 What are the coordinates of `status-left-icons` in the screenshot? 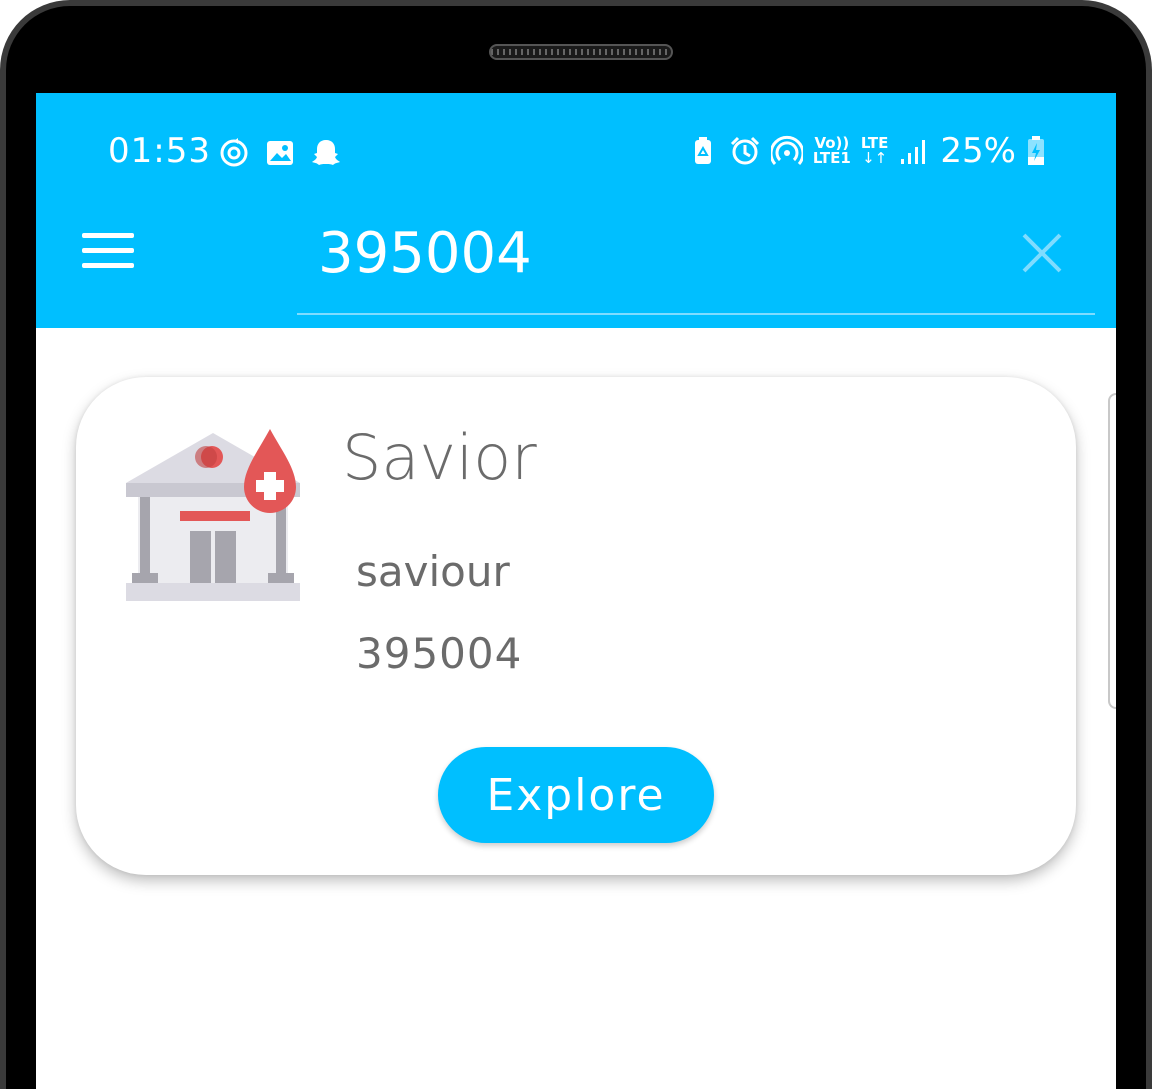 It's located at (280, 153).